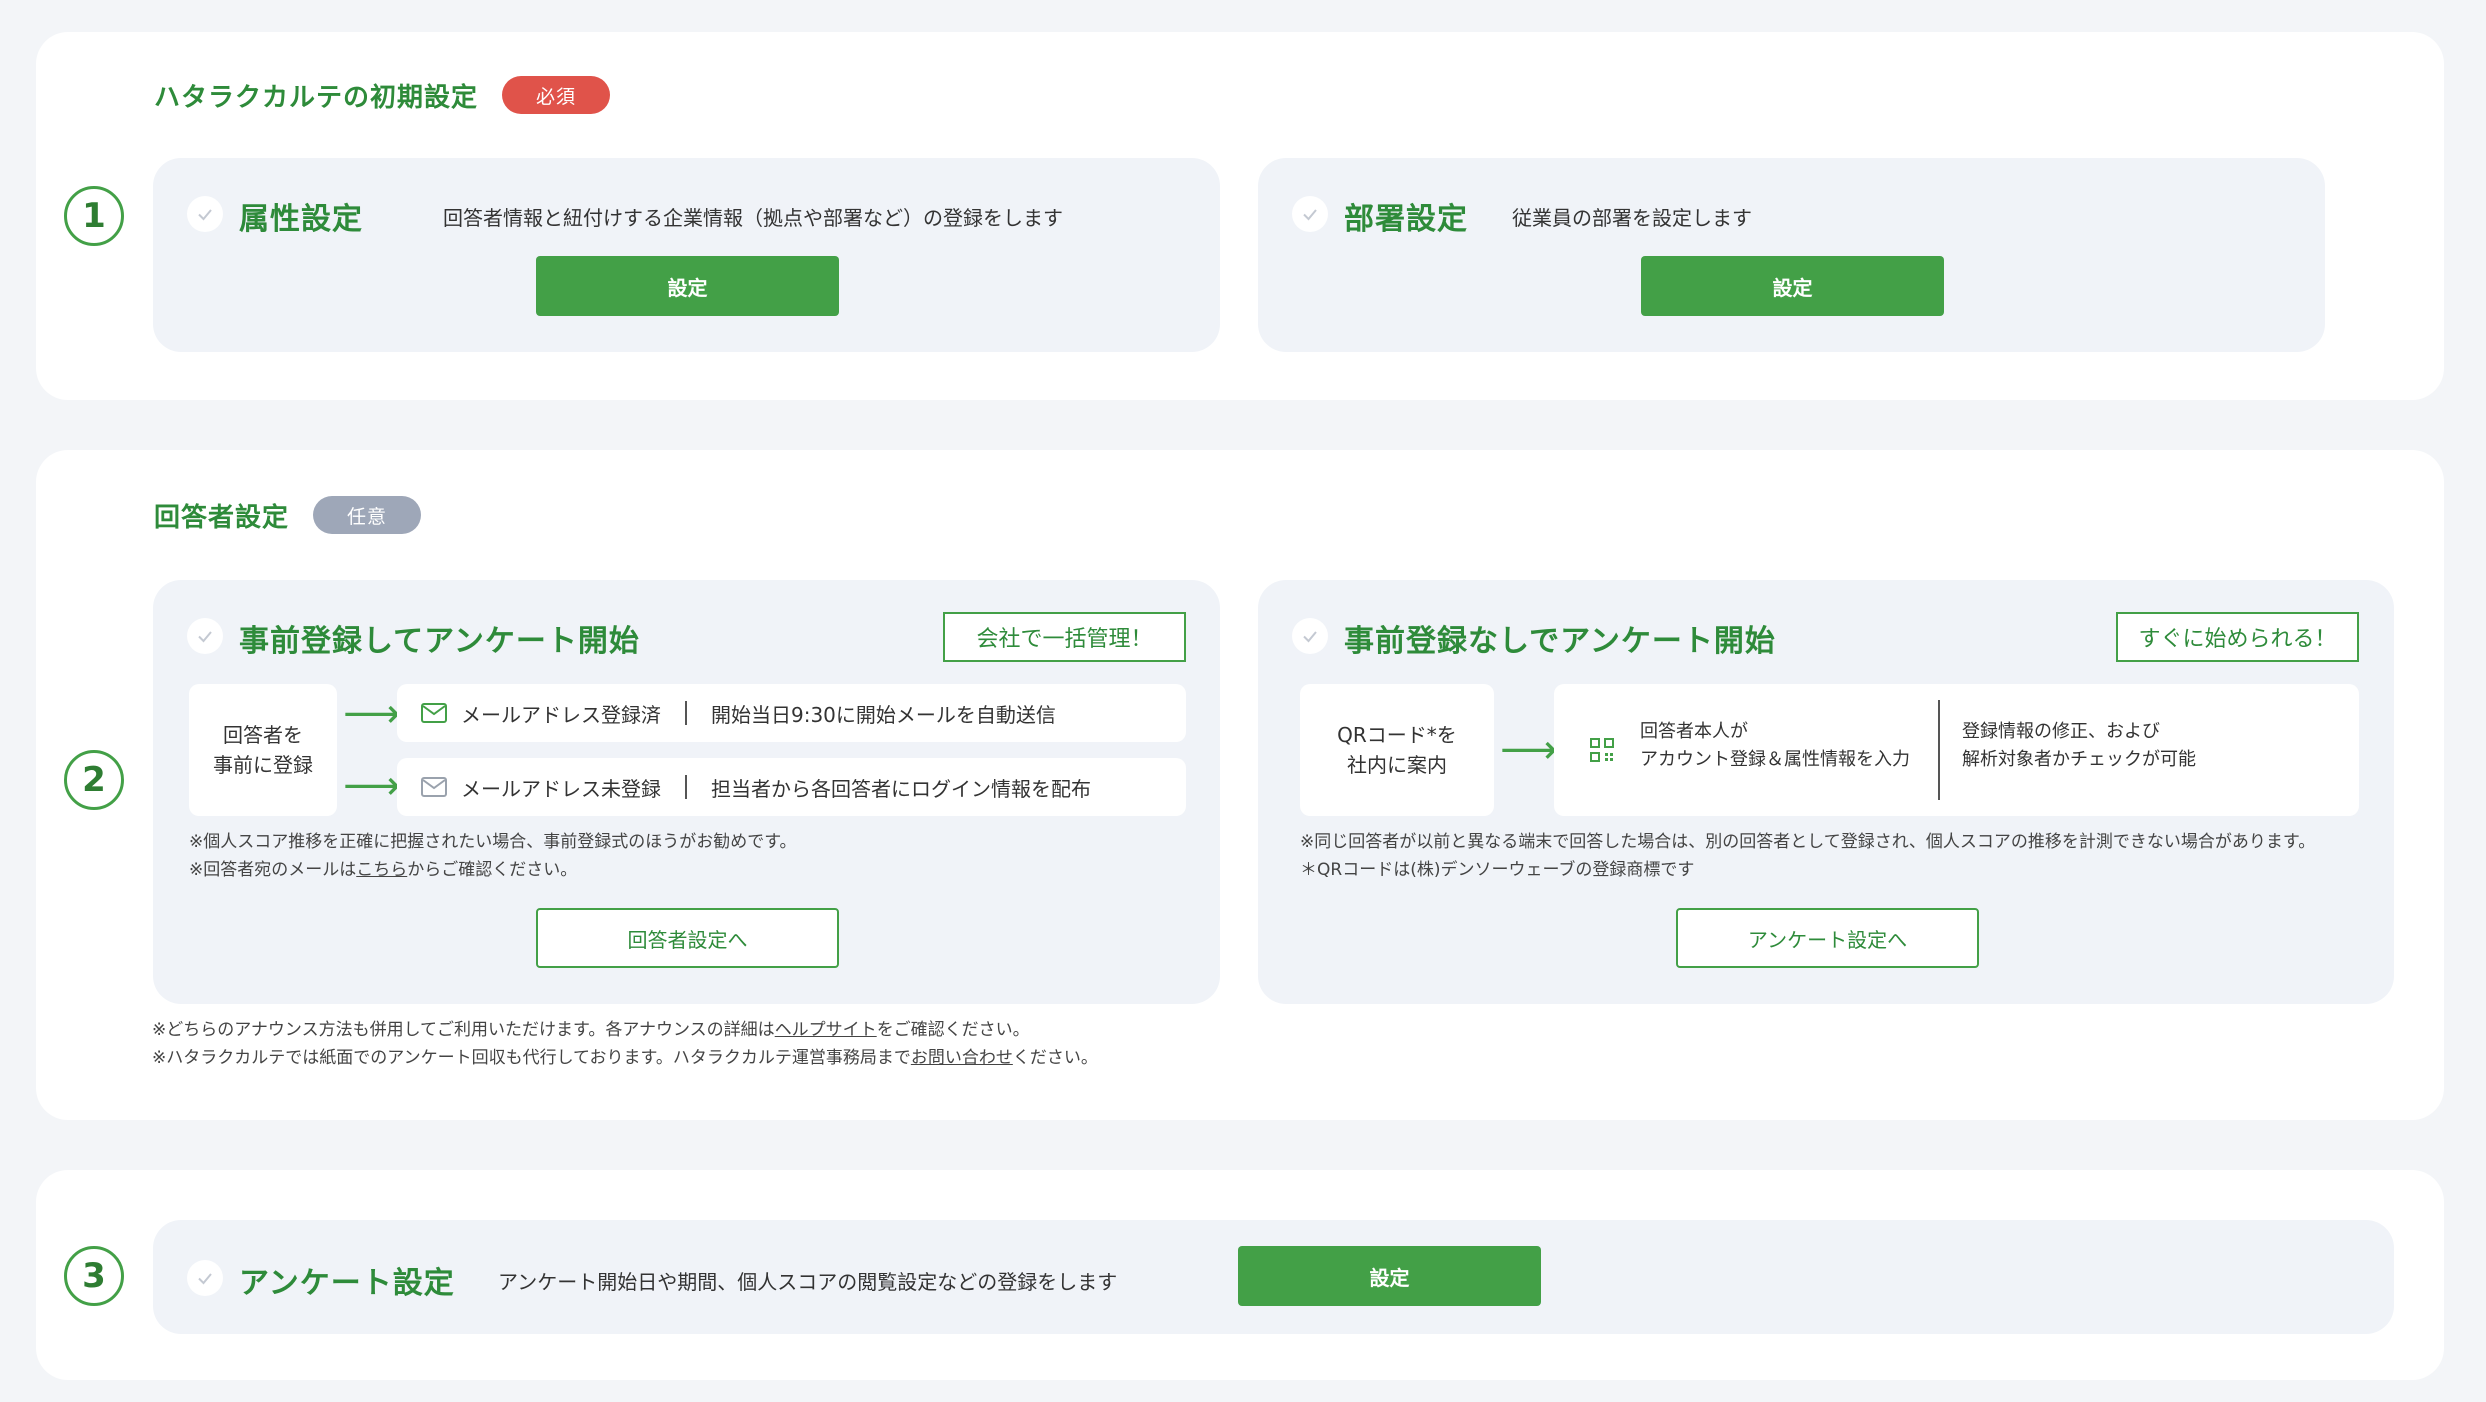  Describe the element at coordinates (1602, 750) in the screenshot. I see `qr-icon` at that location.